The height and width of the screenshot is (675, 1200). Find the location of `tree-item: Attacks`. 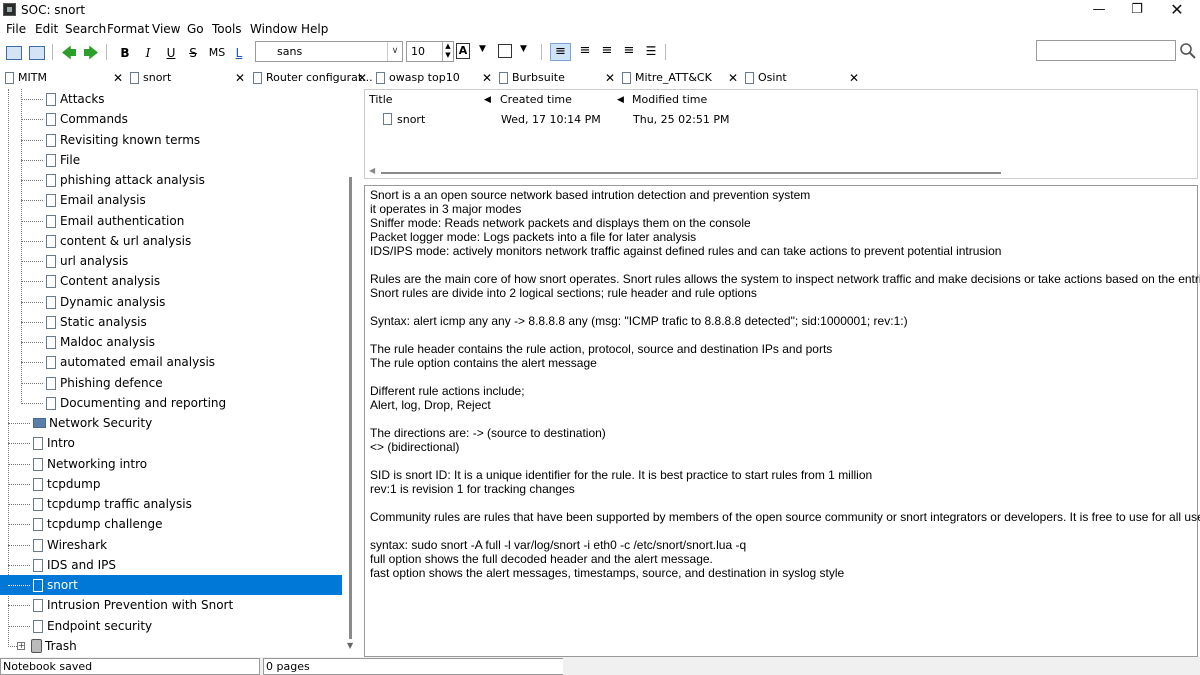

tree-item: Attacks is located at coordinates (171, 99).